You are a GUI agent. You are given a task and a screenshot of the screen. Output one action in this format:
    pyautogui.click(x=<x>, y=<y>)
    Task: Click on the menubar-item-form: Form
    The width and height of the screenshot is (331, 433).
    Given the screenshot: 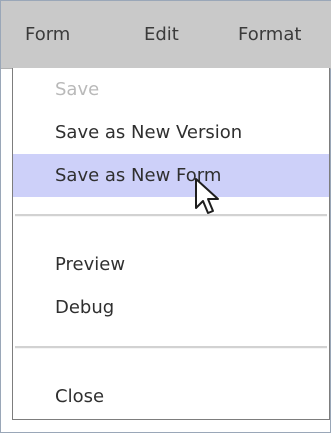 What is the action you would take?
    pyautogui.click(x=47, y=35)
    